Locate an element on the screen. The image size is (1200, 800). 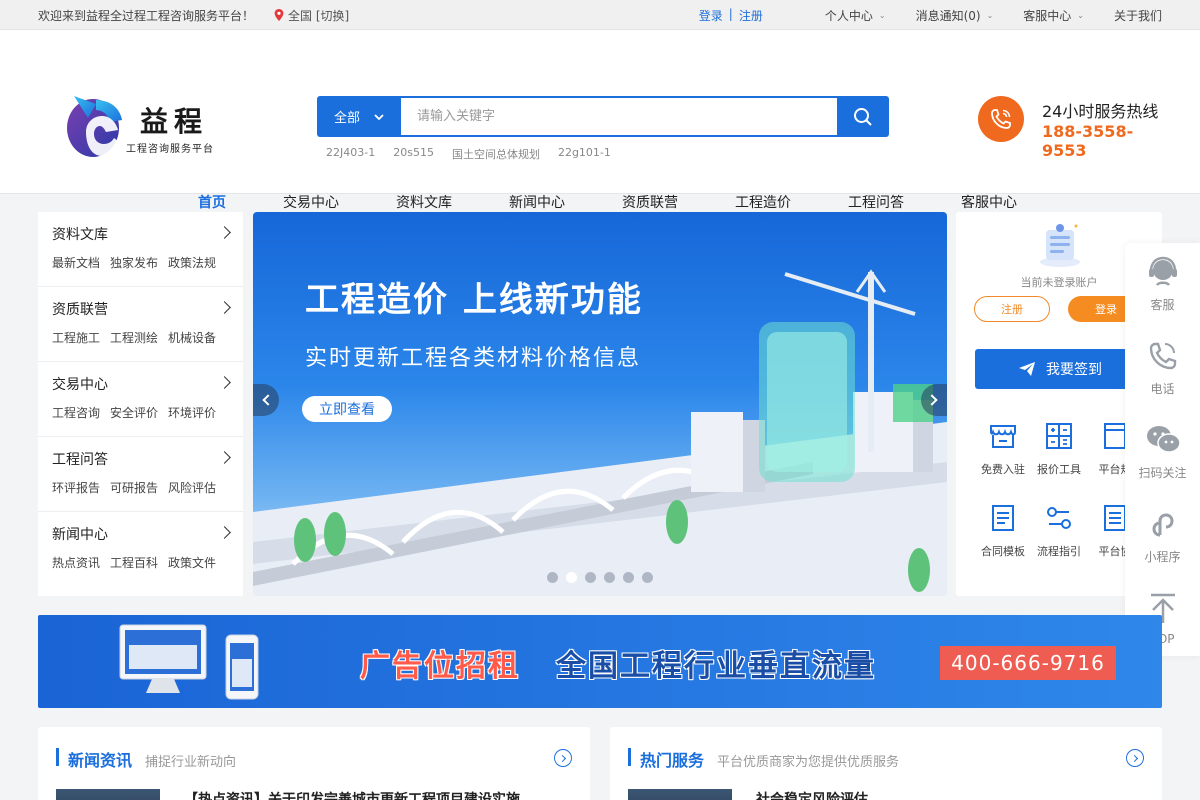
section-accent is located at coordinates (629, 757).